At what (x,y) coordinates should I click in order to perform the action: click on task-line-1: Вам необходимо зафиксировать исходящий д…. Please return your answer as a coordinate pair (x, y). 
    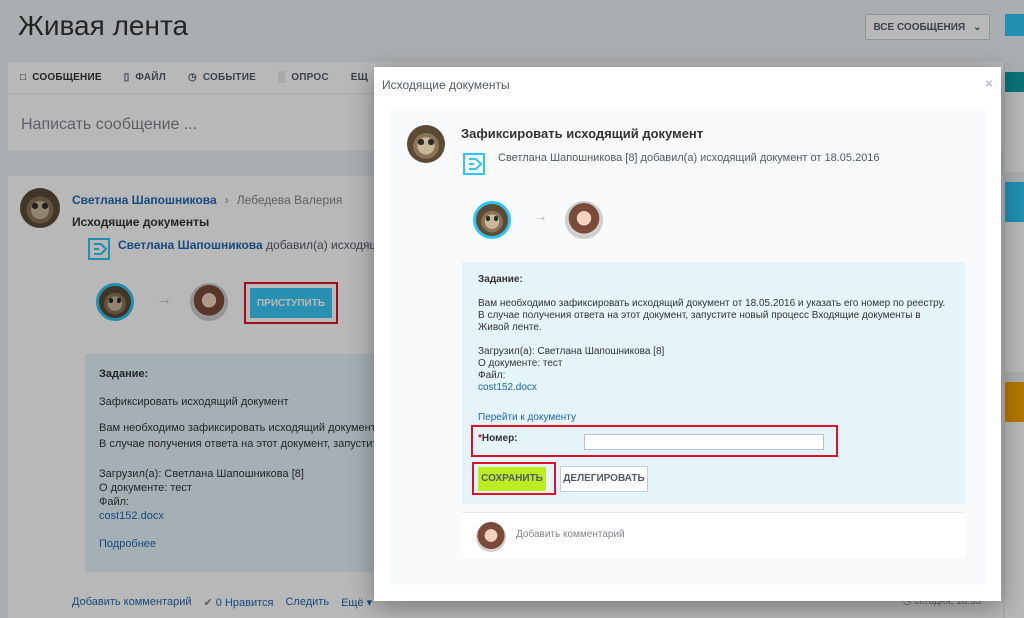
    Looking at the image, I should click on (712, 303).